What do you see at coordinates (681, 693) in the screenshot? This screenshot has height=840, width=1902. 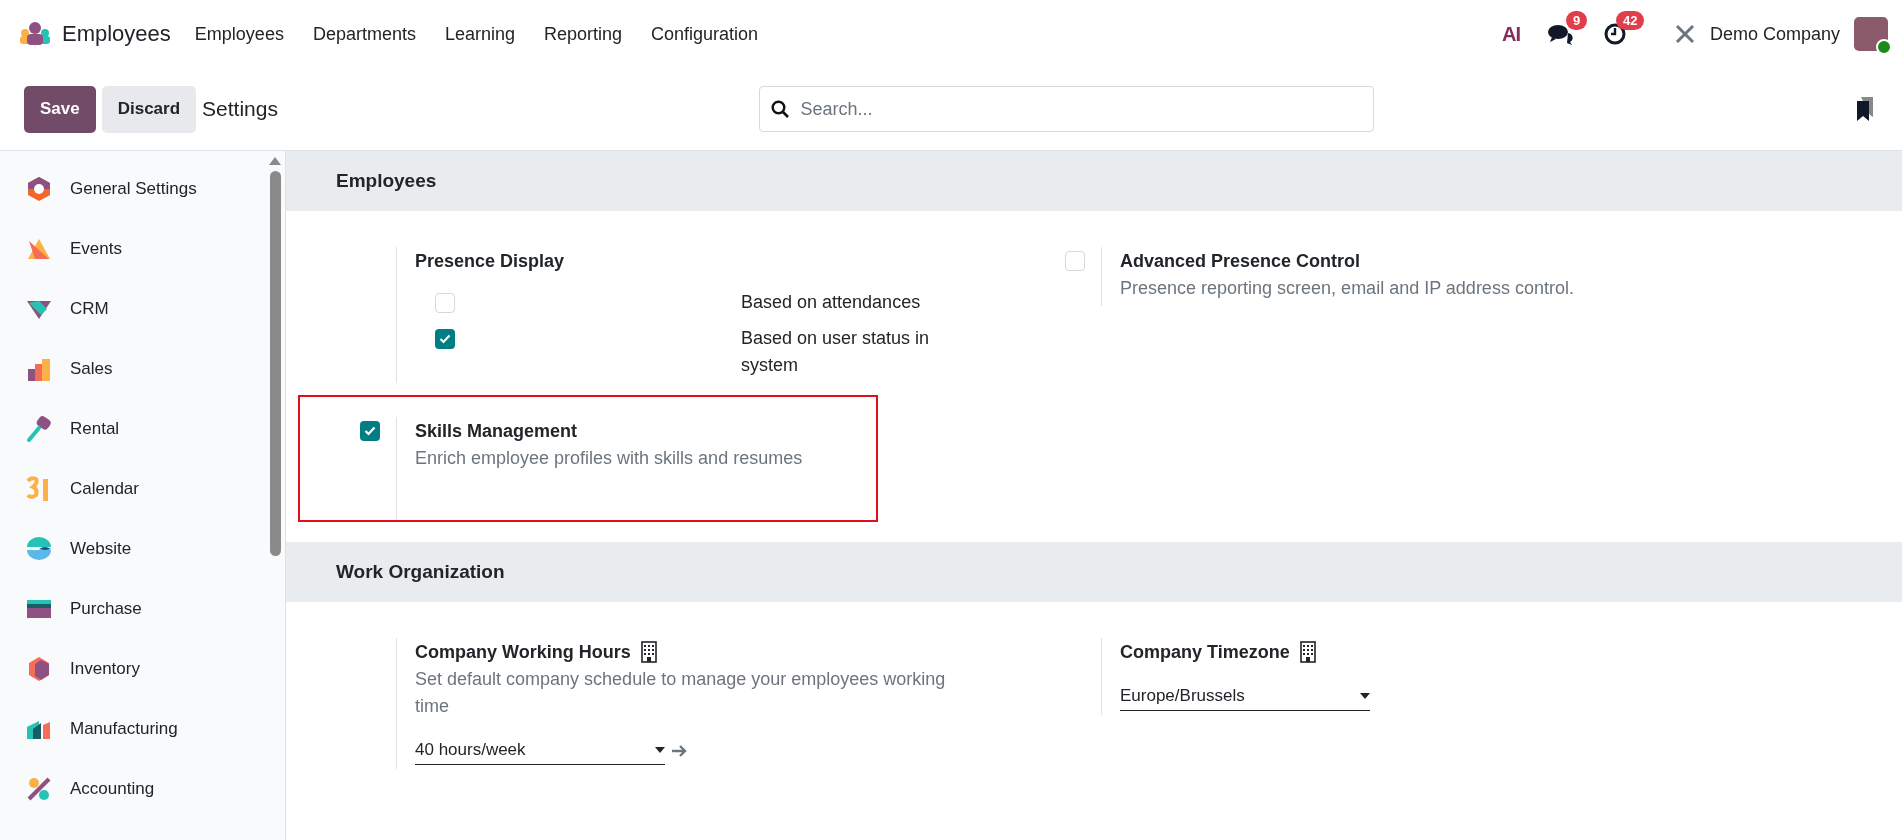 I see `setting-description: Set default company schedule to manage your employees working time` at bounding box center [681, 693].